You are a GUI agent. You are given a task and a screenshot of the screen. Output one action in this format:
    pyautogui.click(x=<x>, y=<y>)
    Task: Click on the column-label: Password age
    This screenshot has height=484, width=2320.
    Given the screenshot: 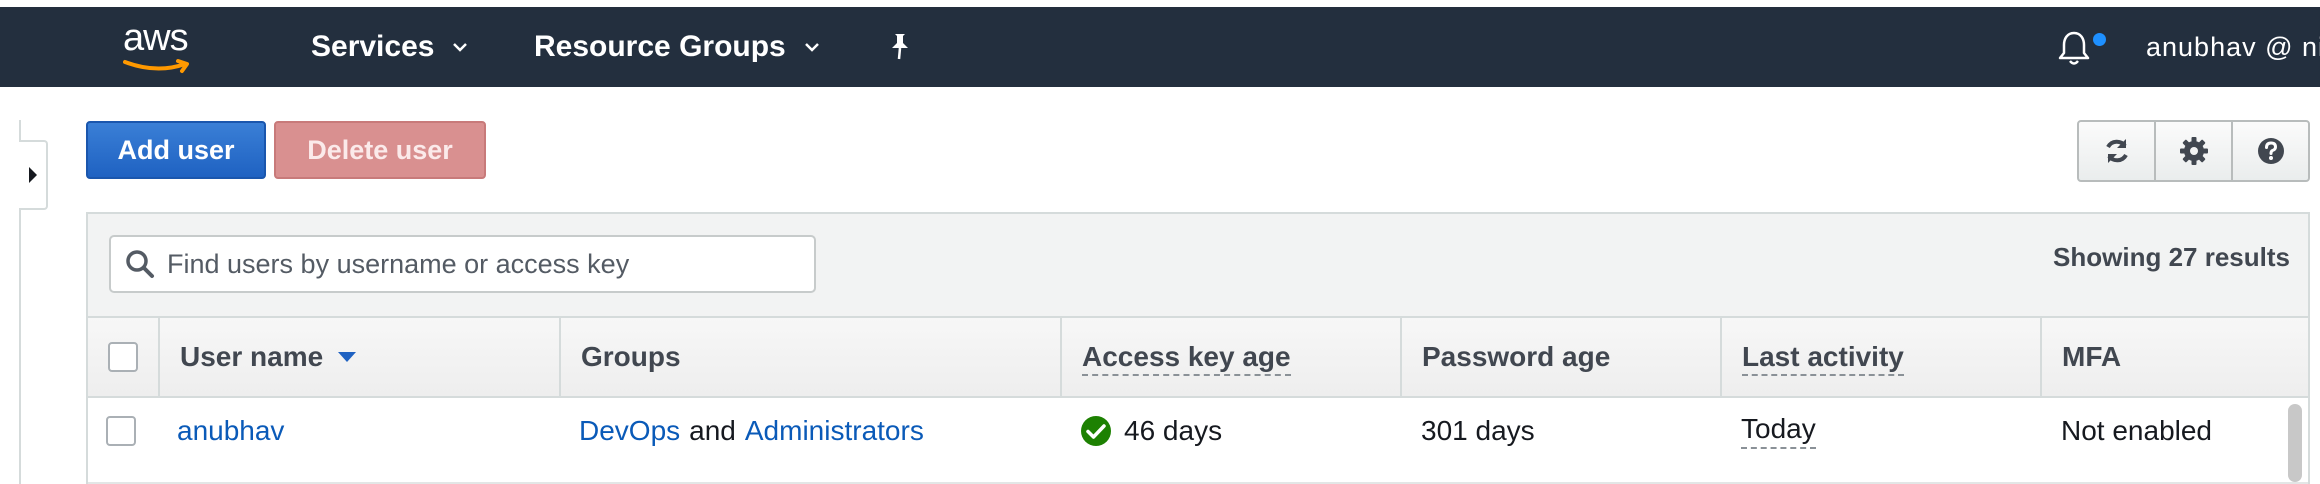 What is the action you would take?
    pyautogui.click(x=1516, y=356)
    